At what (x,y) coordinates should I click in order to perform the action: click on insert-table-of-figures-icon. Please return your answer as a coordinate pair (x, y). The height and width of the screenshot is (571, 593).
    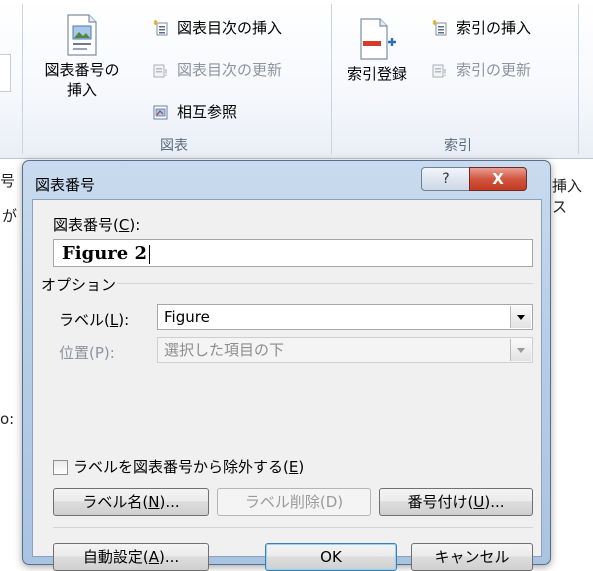
    Looking at the image, I should click on (160, 28).